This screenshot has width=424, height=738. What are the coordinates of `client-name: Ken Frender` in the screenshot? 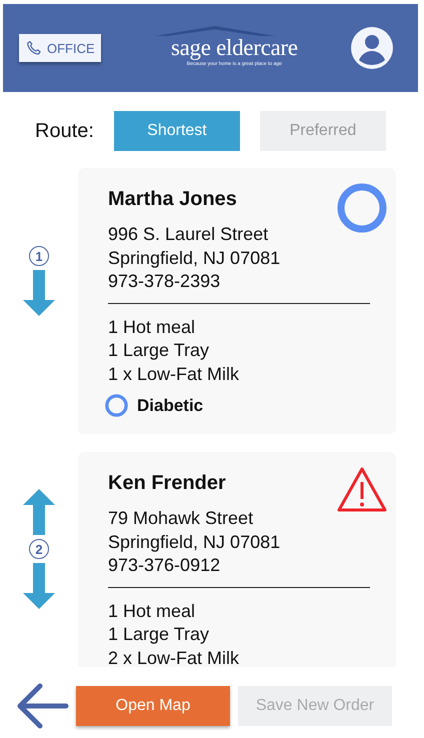 It's located at (167, 483).